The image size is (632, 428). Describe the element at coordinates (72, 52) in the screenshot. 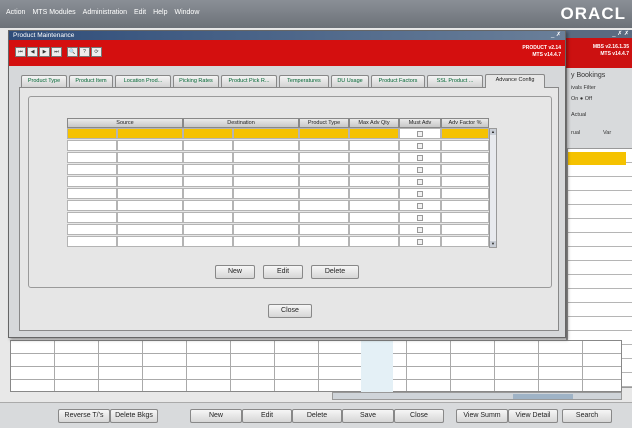

I see `search-icon: 🔍` at that location.